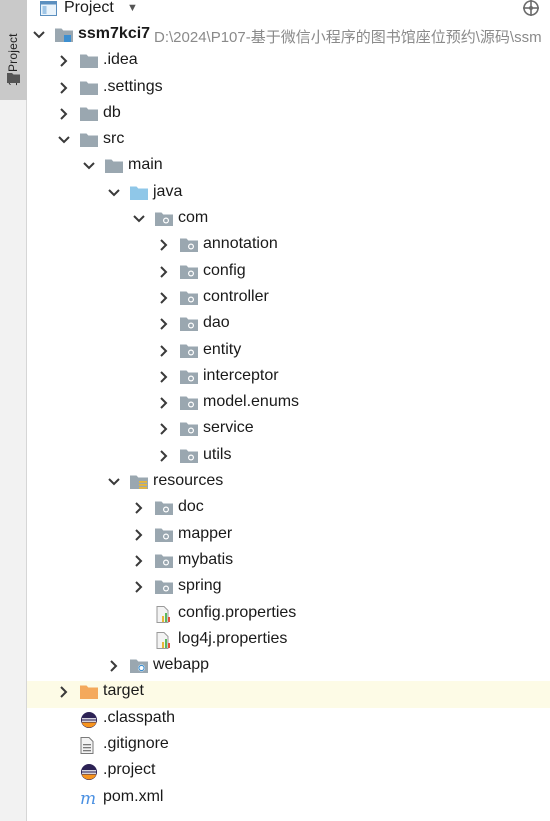 The image size is (550, 821). What do you see at coordinates (288, 563) in the screenshot?
I see `tree-node: mybatis` at bounding box center [288, 563].